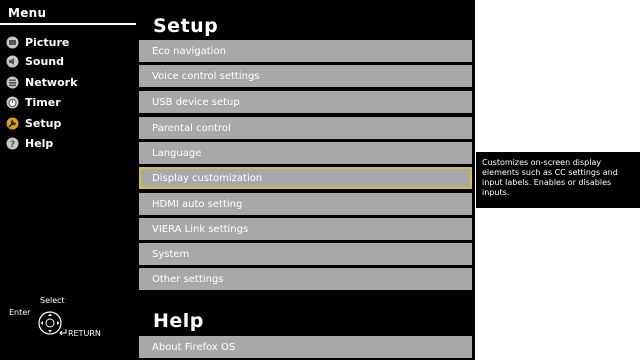  Describe the element at coordinates (12, 42) in the screenshot. I see `picture-icon` at that location.